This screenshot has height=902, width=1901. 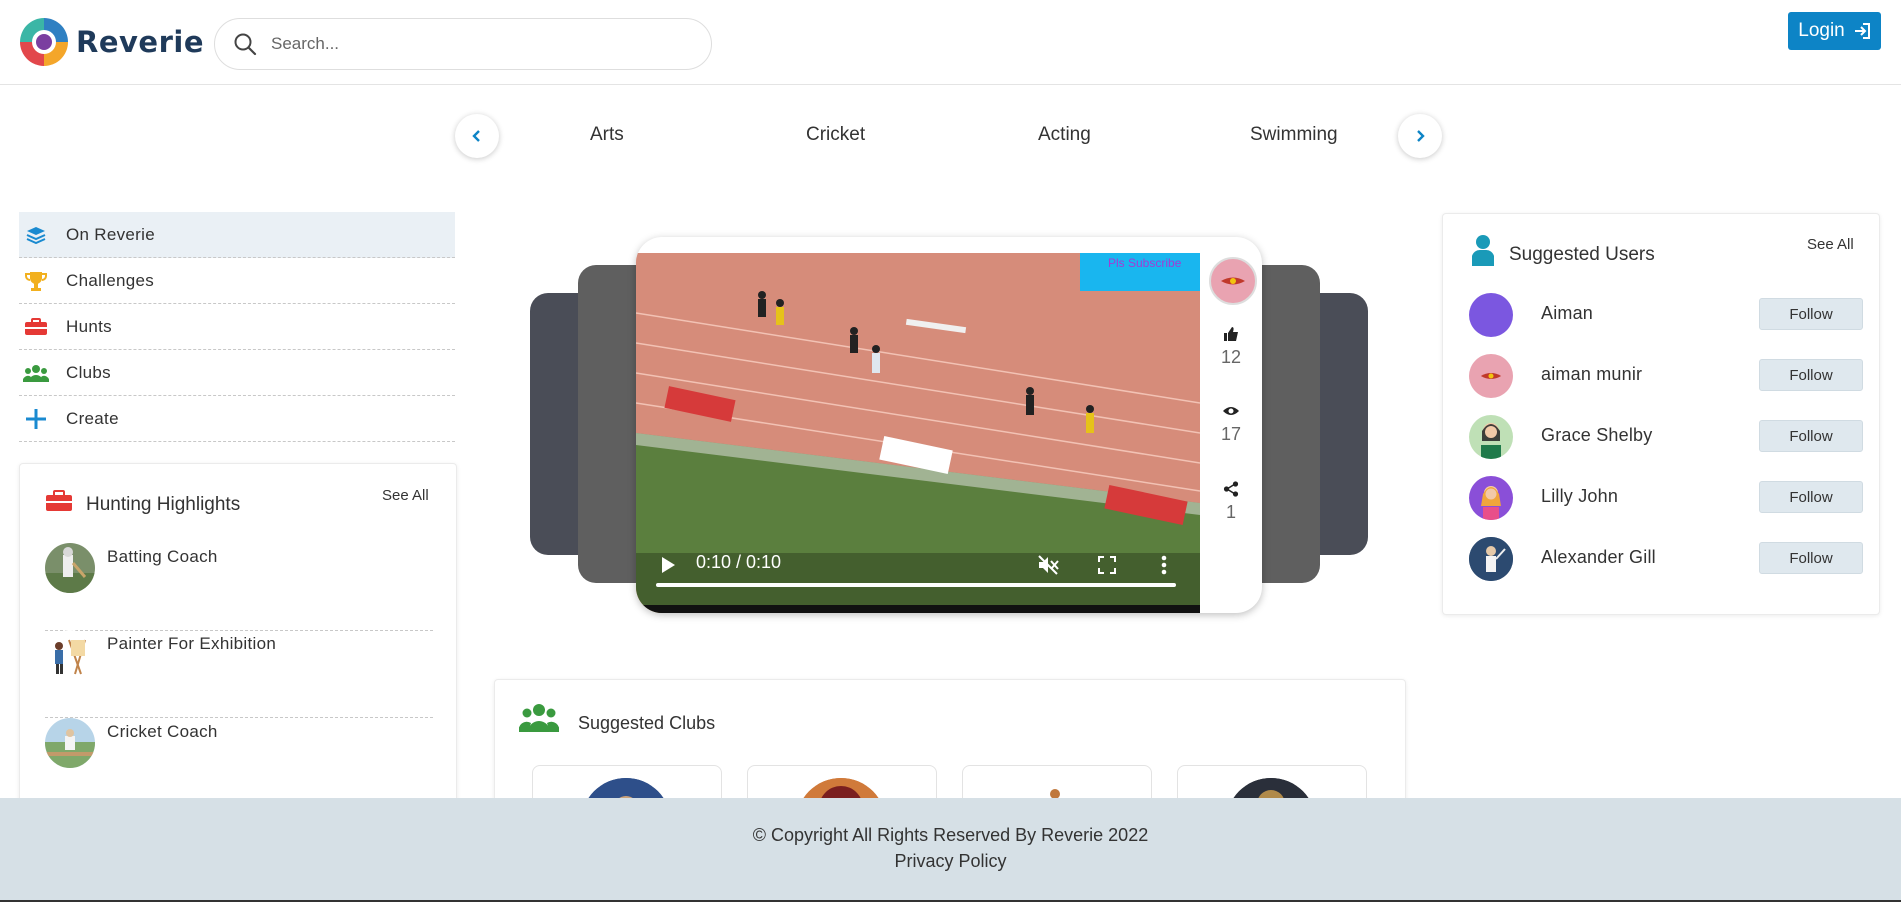 I want to click on hunt-item-title: Cricket Coach, so click(x=162, y=731).